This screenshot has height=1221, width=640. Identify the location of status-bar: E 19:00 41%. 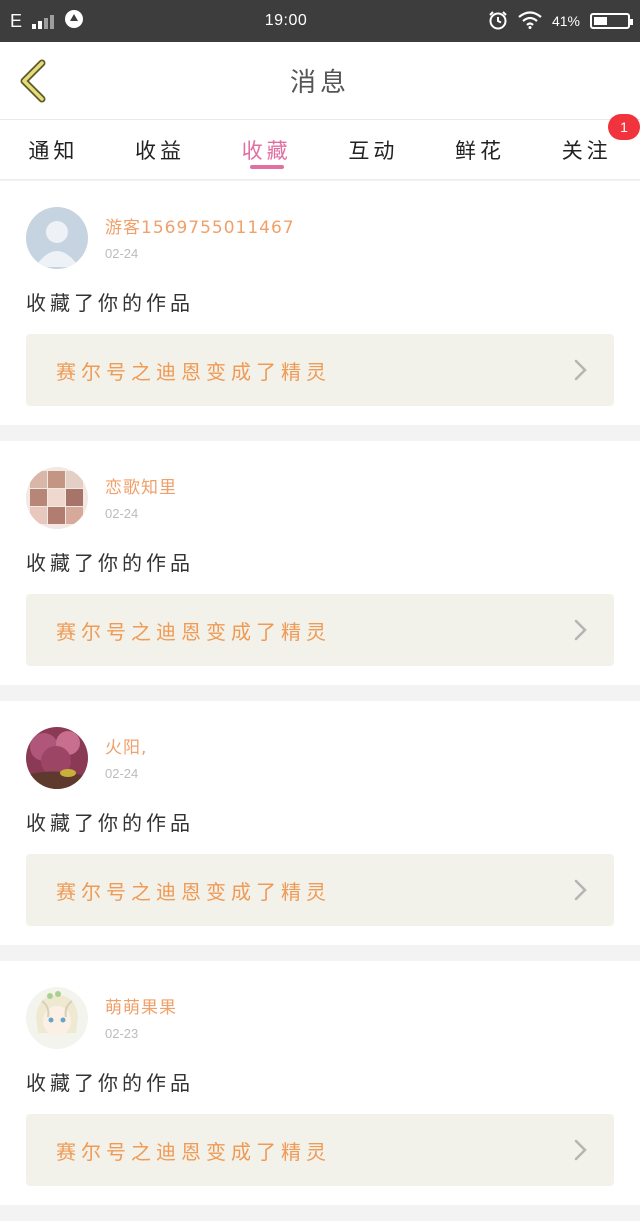
(320, 21).